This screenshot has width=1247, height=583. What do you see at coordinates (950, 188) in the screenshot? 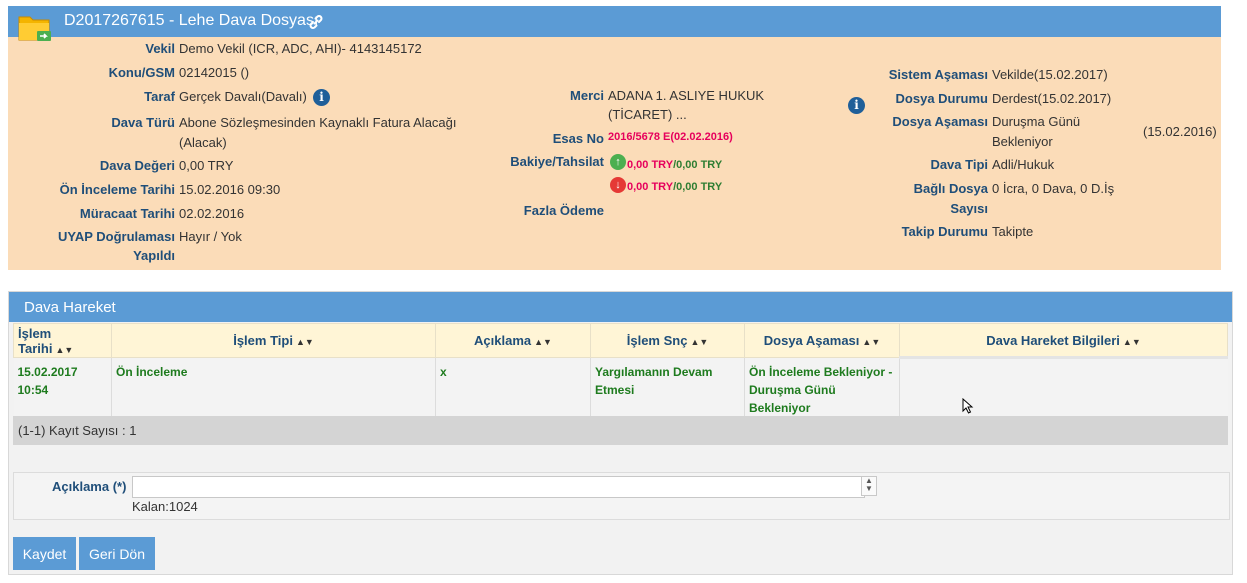
I see `bagli-dosya-label-line1: Bağlı Dosya` at bounding box center [950, 188].